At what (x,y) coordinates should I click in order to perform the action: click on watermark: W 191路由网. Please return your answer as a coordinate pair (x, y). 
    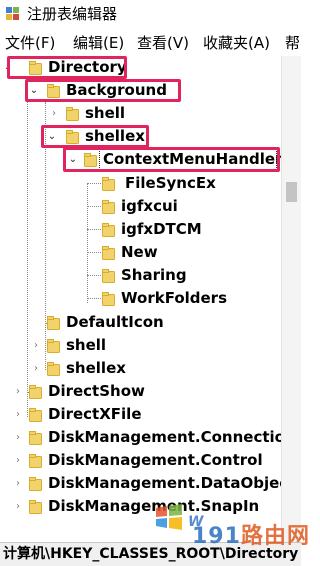
    Looking at the image, I should click on (230, 520).